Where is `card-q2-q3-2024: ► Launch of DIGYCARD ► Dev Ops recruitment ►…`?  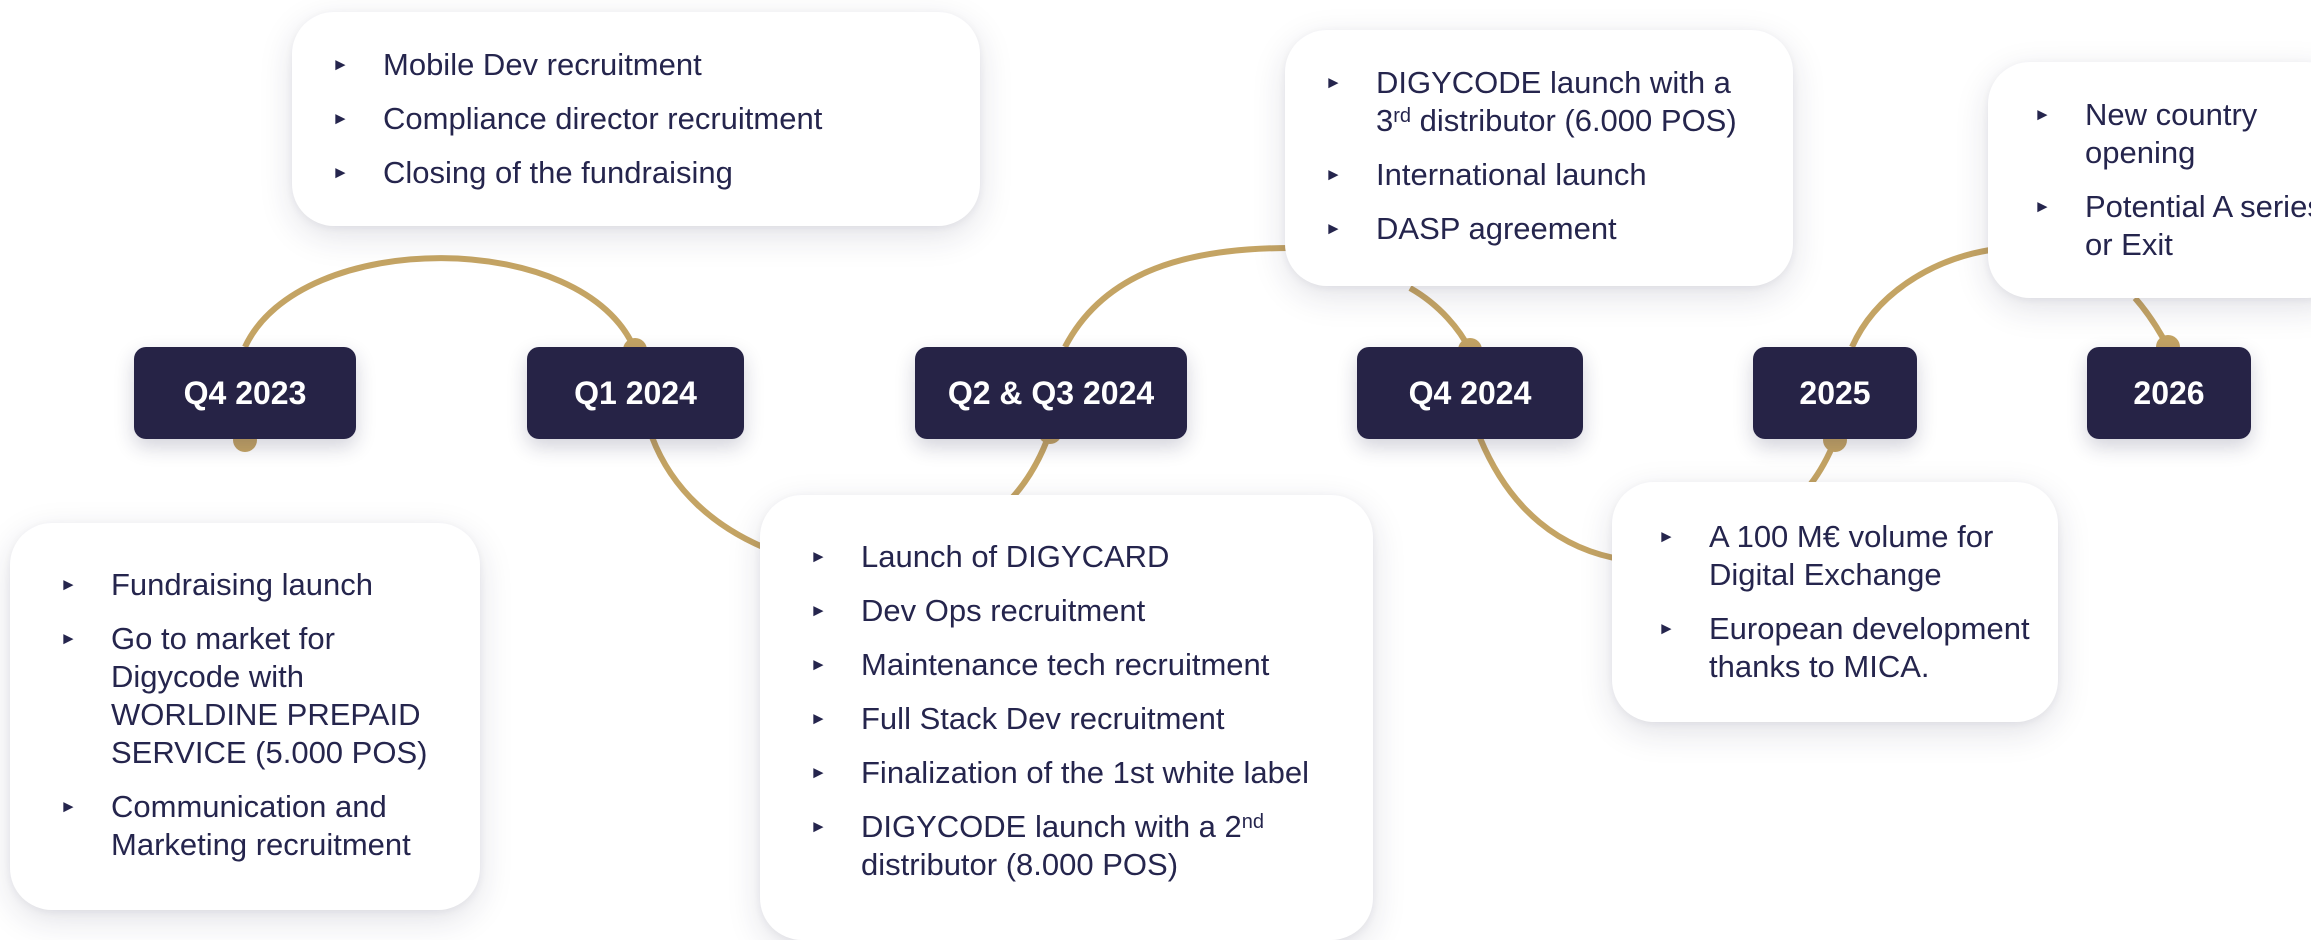 card-q2-q3-2024: ► Launch of DIGYCARD ► Dev Ops recruitment ►… is located at coordinates (1066, 717).